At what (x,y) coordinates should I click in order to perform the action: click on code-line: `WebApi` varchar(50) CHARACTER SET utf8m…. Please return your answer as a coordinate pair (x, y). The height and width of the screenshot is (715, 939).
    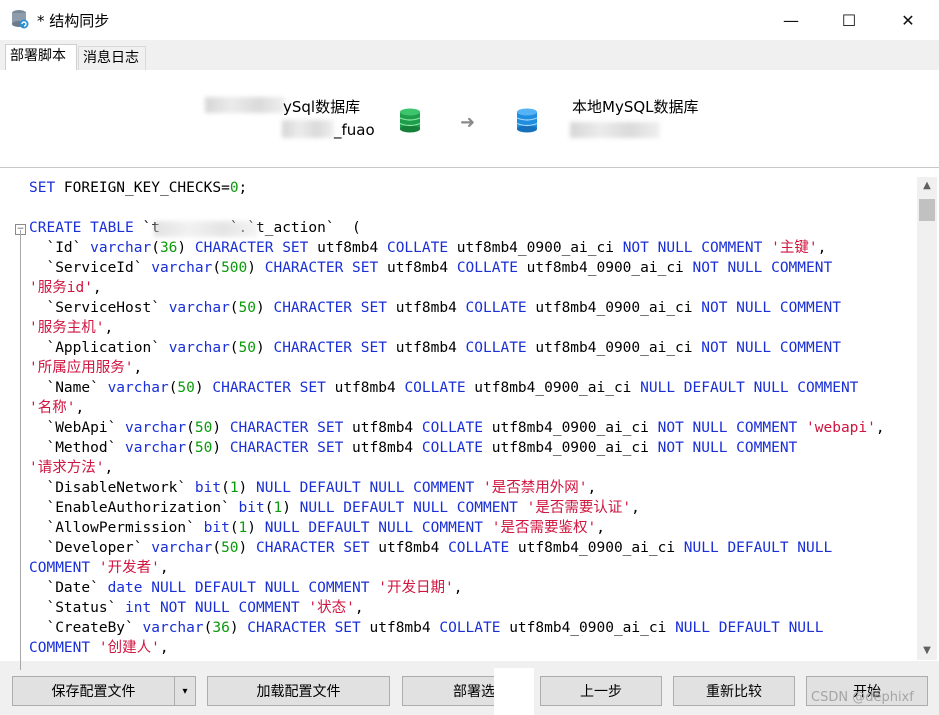
    Looking at the image, I should click on (456, 428).